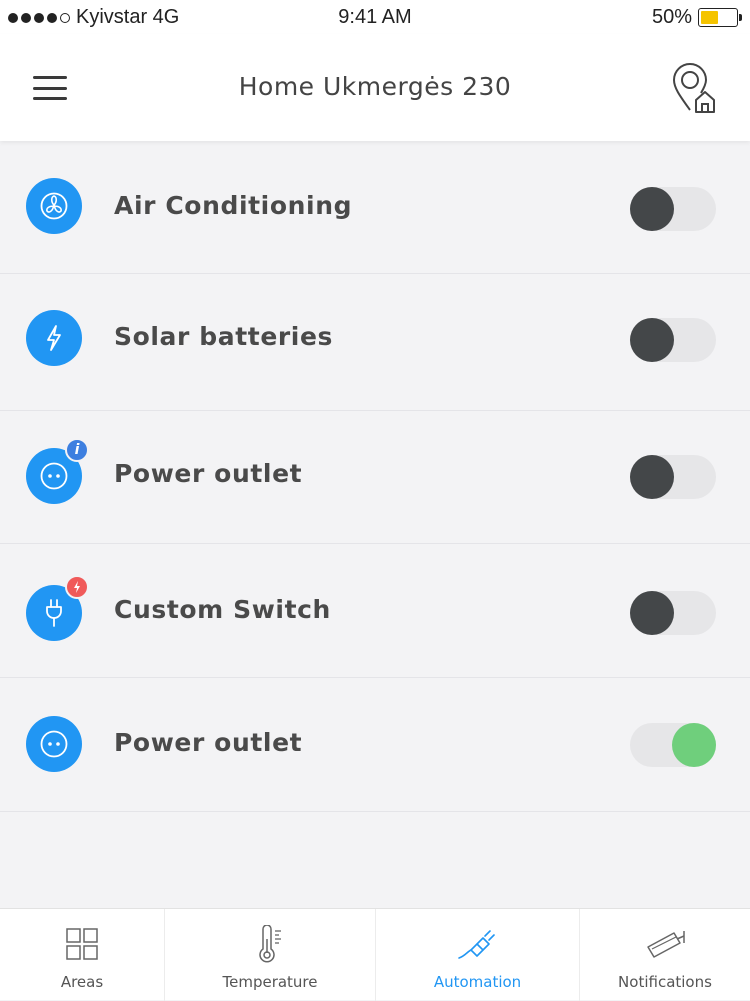 The height and width of the screenshot is (1001, 750). I want to click on tab-areas: Areas, so click(82, 955).